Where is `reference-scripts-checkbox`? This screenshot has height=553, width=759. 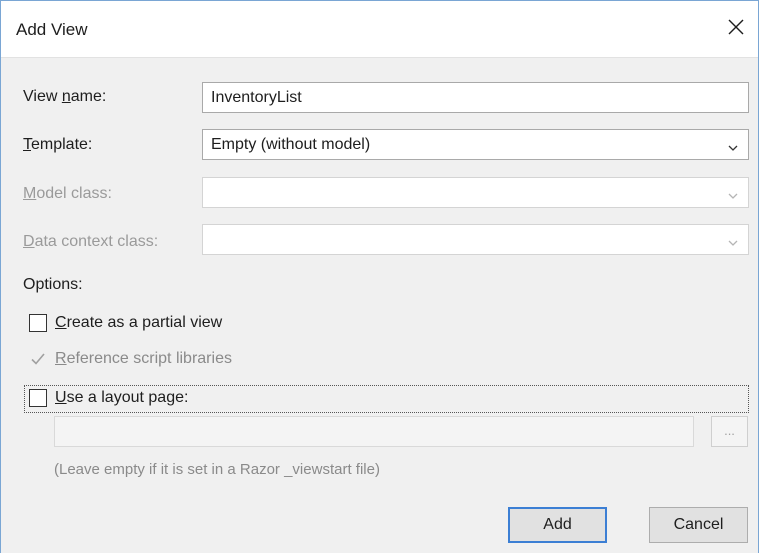 reference-scripts-checkbox is located at coordinates (38, 359).